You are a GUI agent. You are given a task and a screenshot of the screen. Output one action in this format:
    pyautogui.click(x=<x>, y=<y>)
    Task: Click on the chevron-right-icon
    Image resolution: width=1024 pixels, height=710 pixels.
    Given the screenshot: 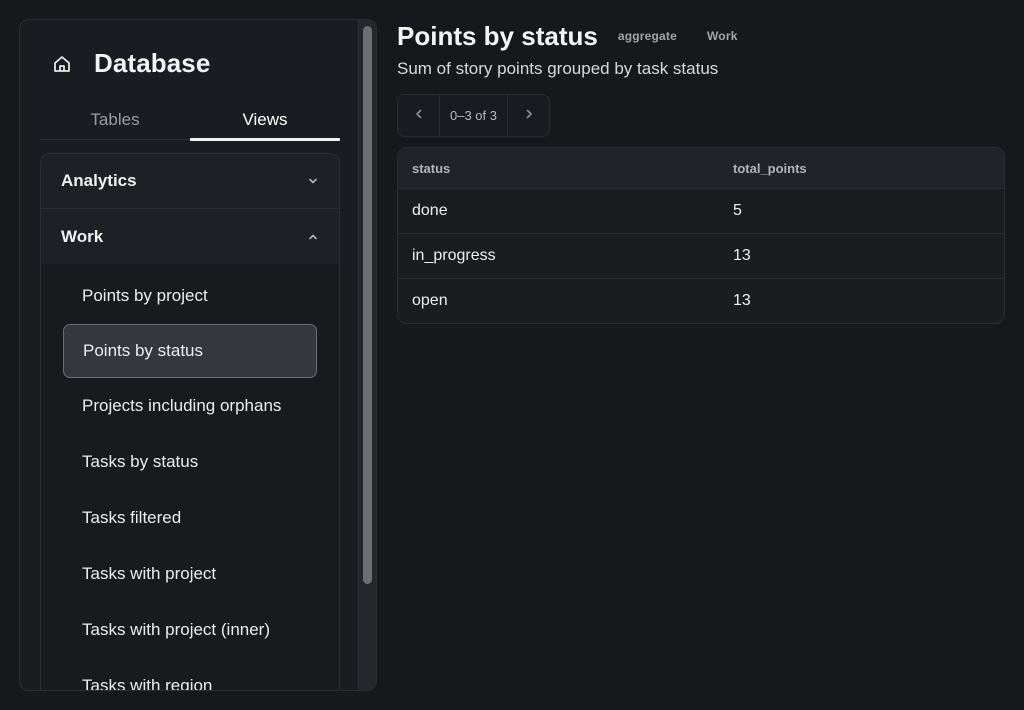 What is the action you would take?
    pyautogui.click(x=529, y=116)
    